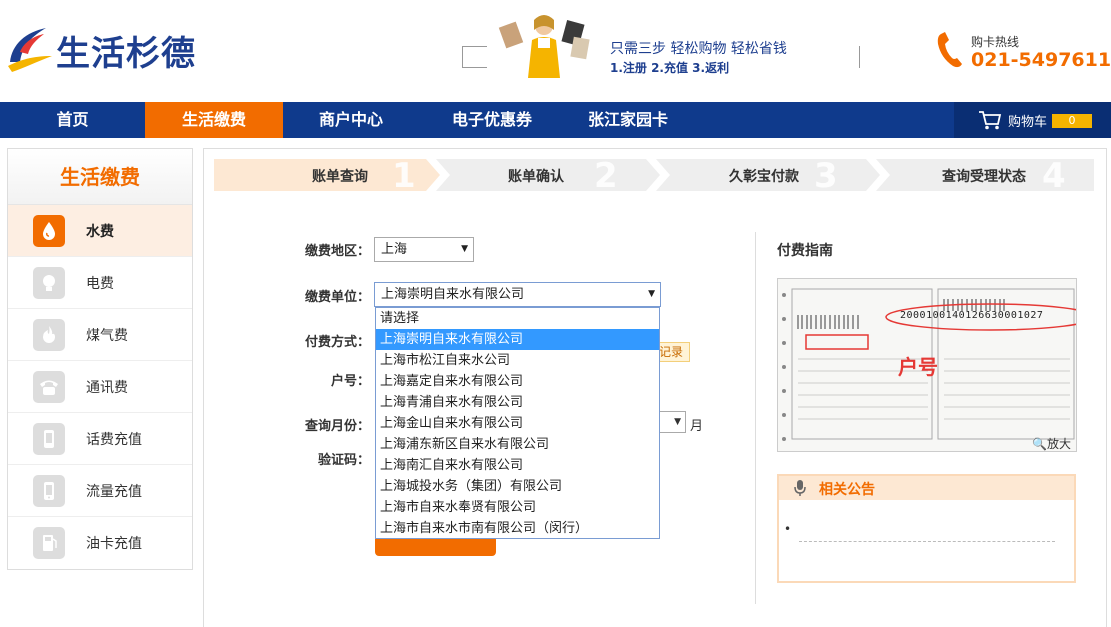 Image resolution: width=1111 pixels, height=627 pixels. I want to click on site-logo: 生活杉德, so click(100, 48).